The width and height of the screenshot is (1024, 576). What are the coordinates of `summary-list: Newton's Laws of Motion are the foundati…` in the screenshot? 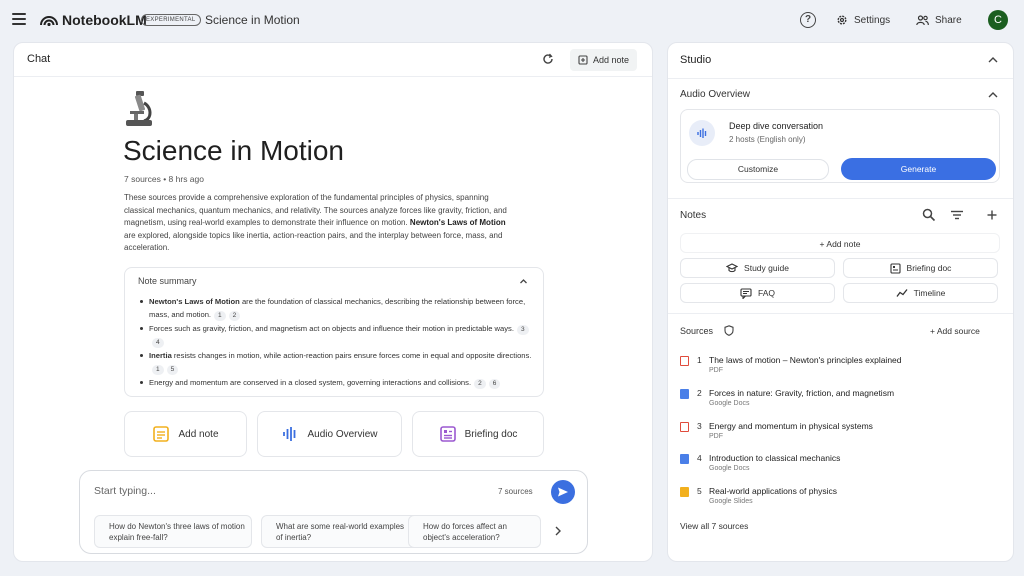 It's located at (337, 342).